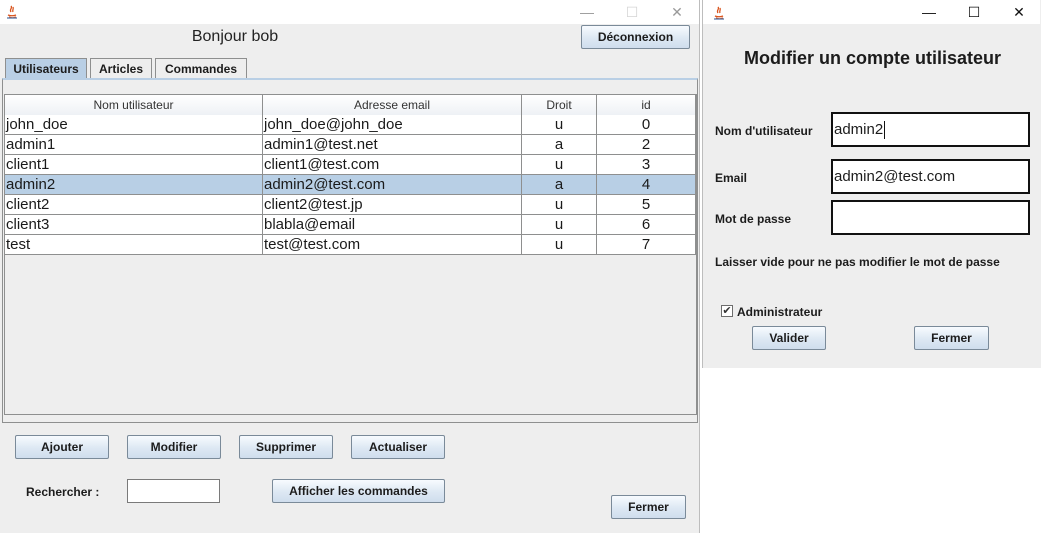 The height and width of the screenshot is (533, 1041). What do you see at coordinates (646, 125) in the screenshot?
I see `cell-id: 0` at bounding box center [646, 125].